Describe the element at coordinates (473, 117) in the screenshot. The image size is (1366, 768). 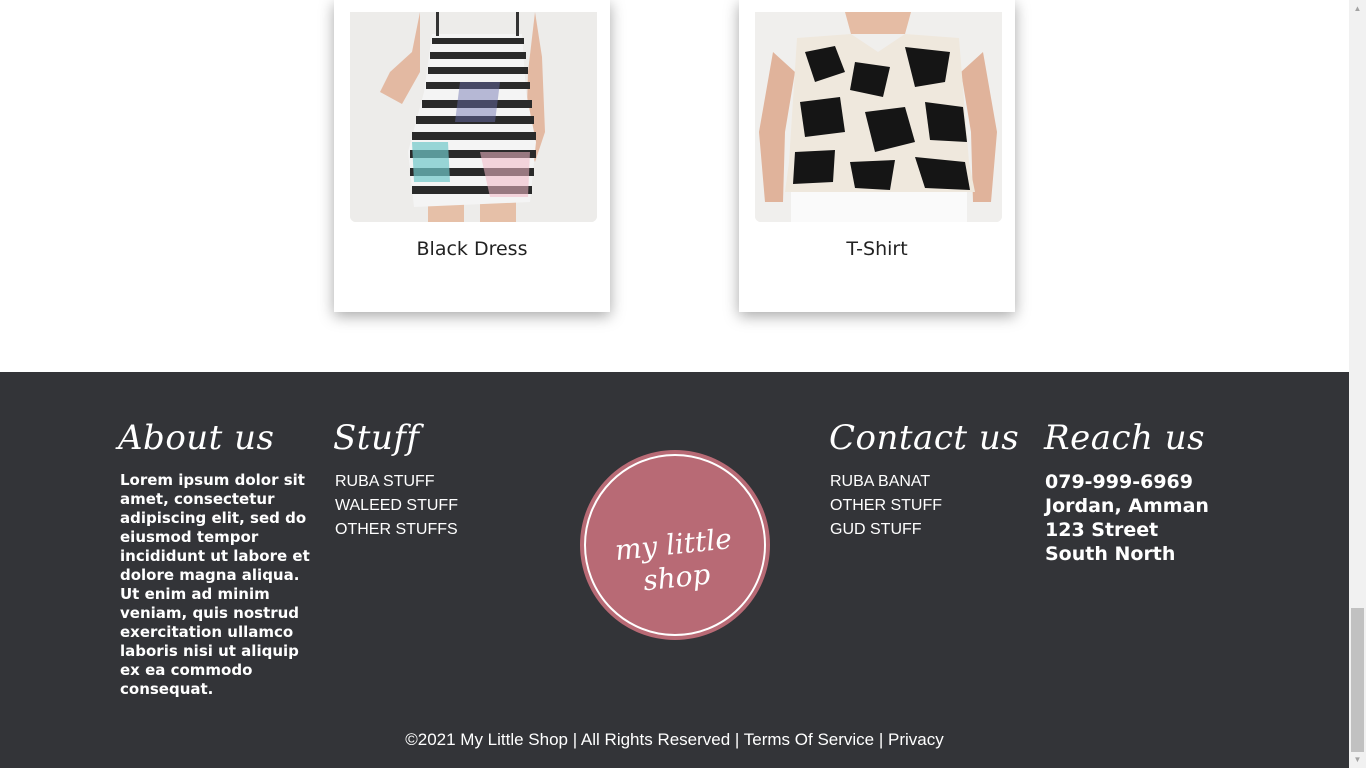
I see `dress-photo` at that location.